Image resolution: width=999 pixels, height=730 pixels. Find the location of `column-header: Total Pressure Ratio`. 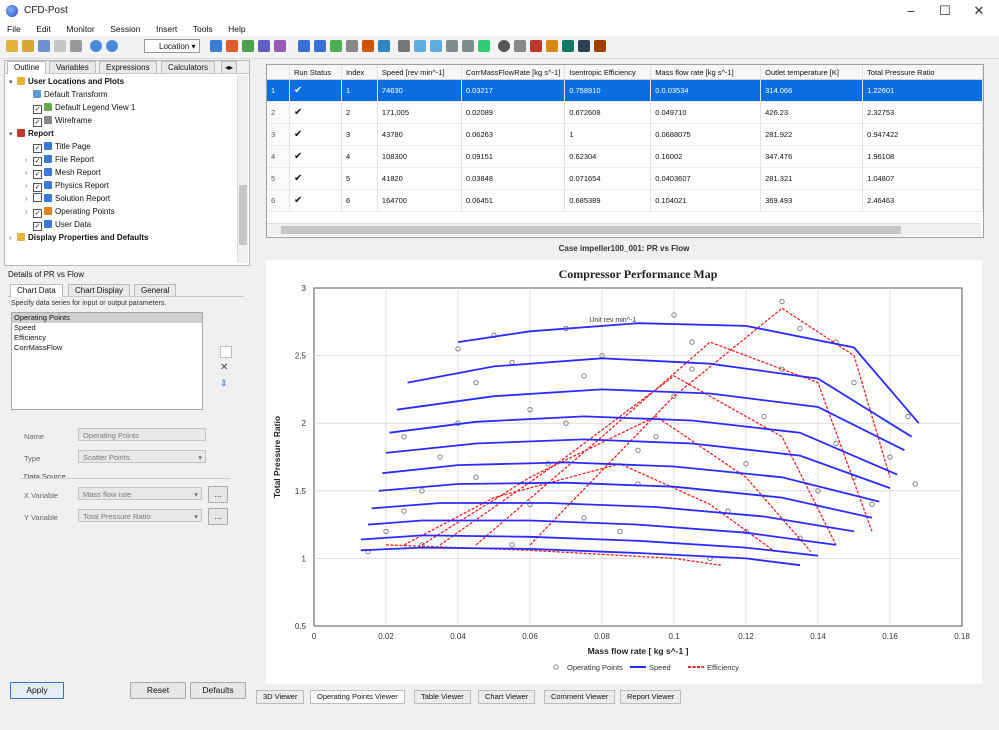

column-header: Total Pressure Ratio is located at coordinates (922, 72).